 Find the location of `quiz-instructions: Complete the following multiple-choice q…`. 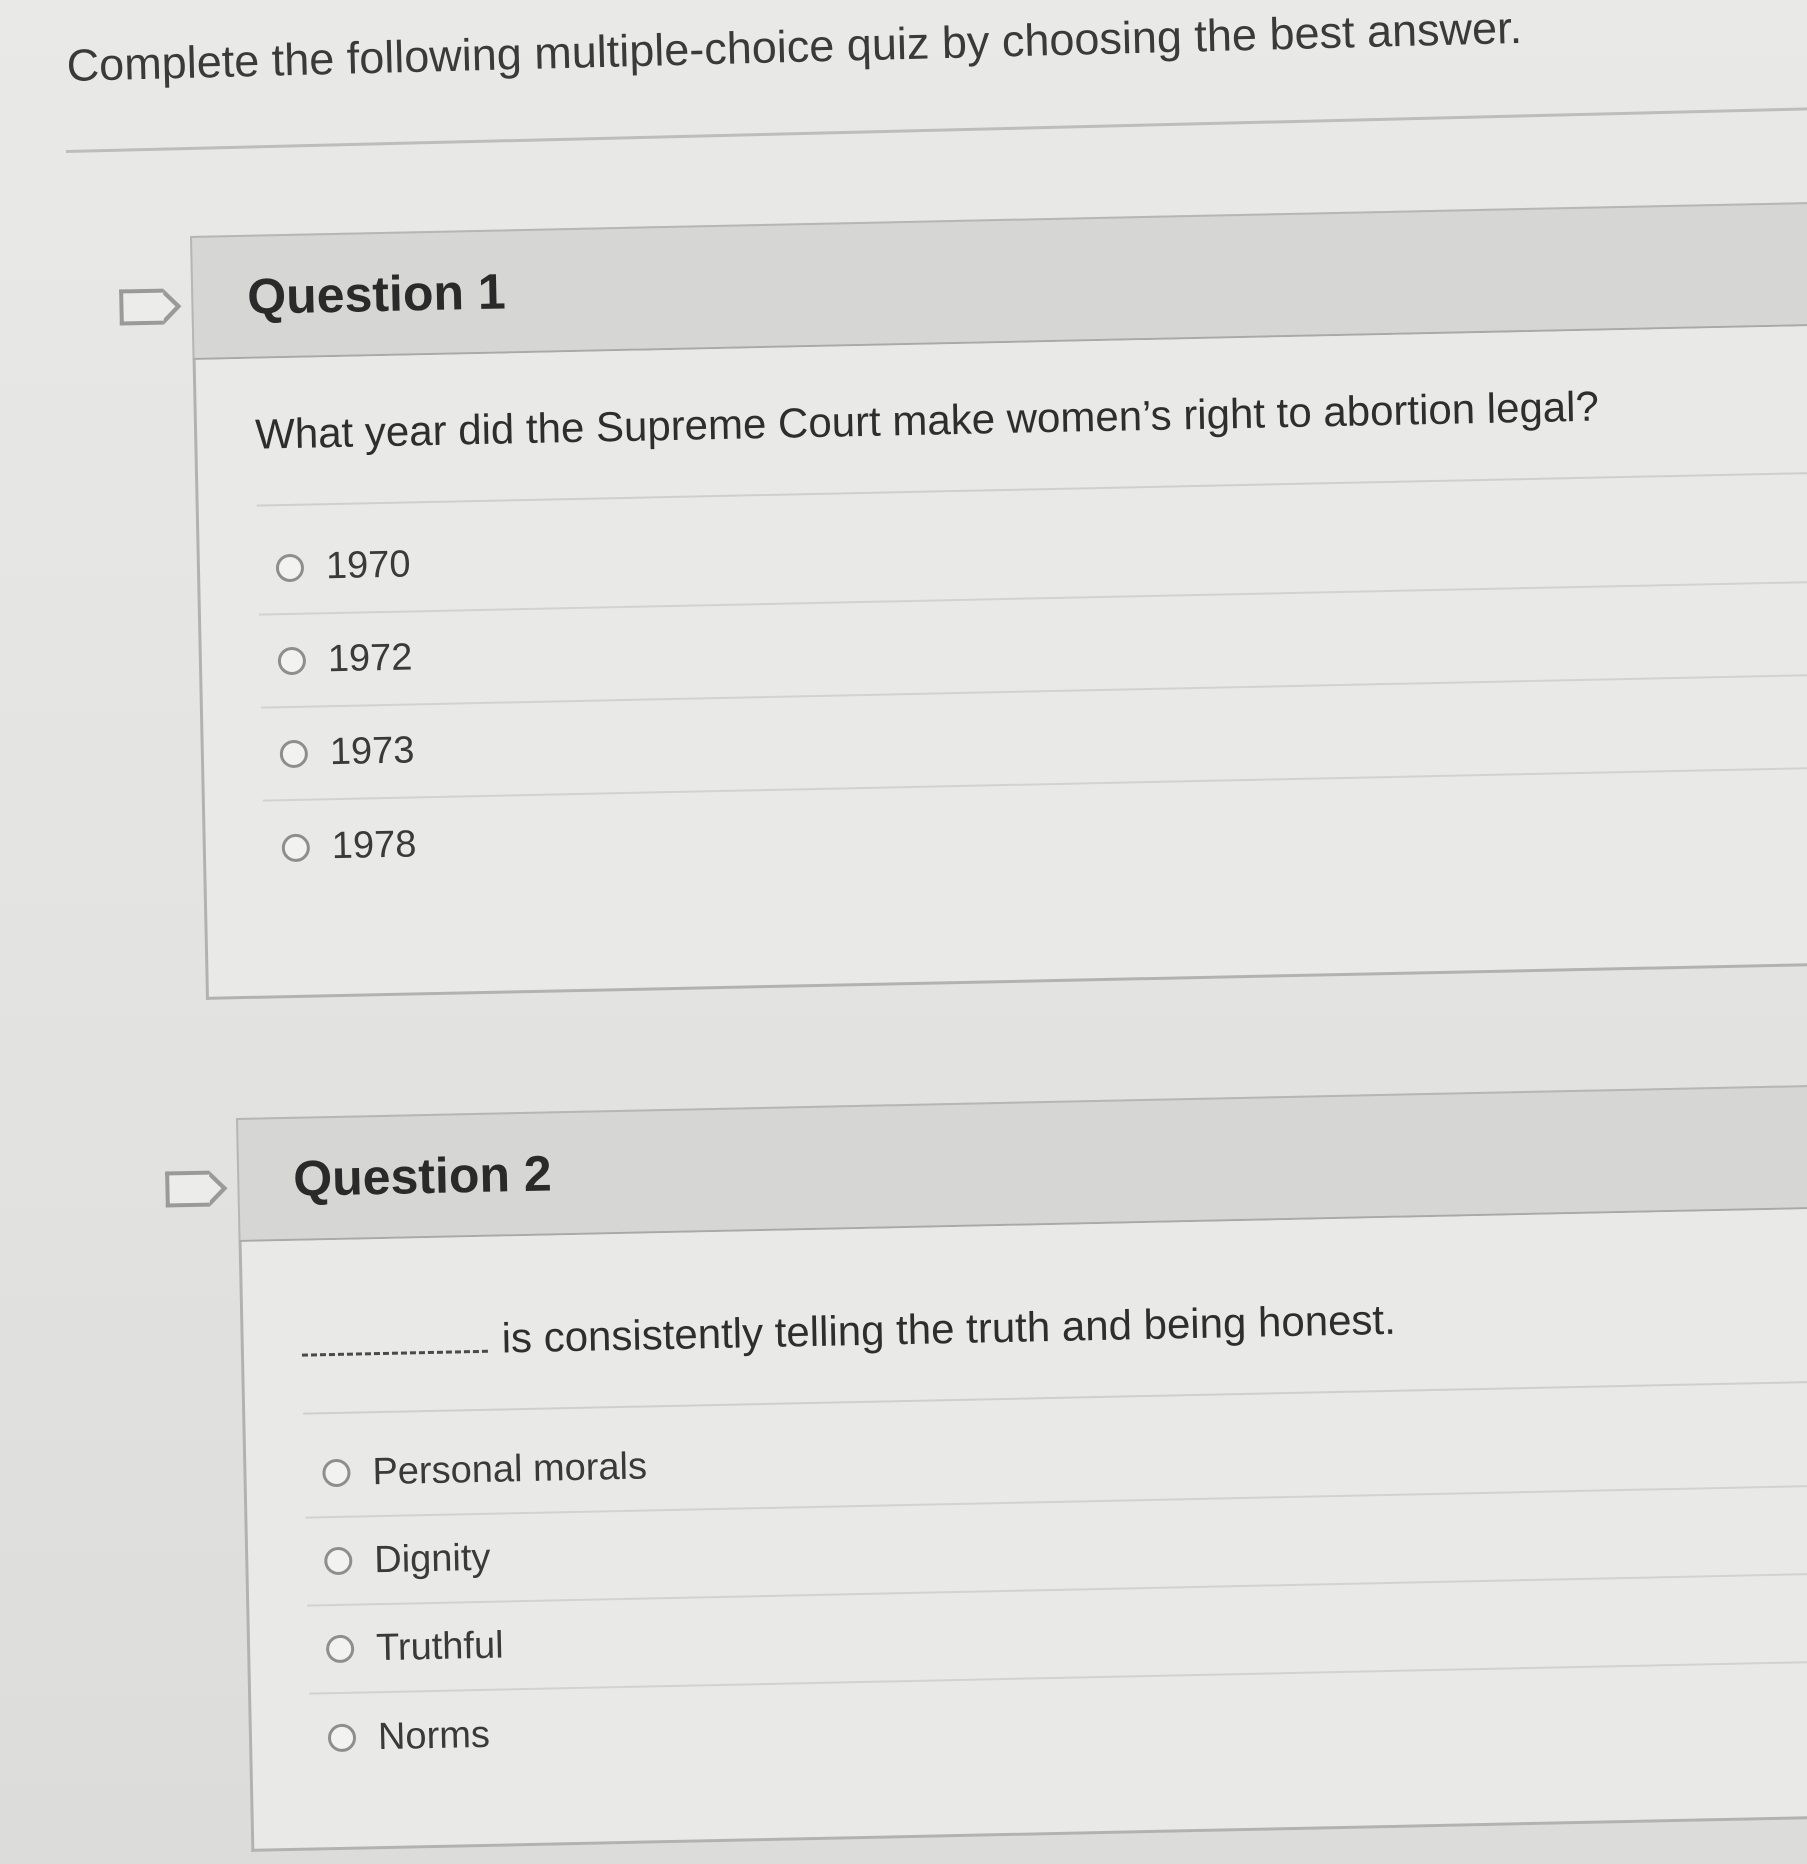

quiz-instructions: Complete the following multiple-choice q… is located at coordinates (794, 46).